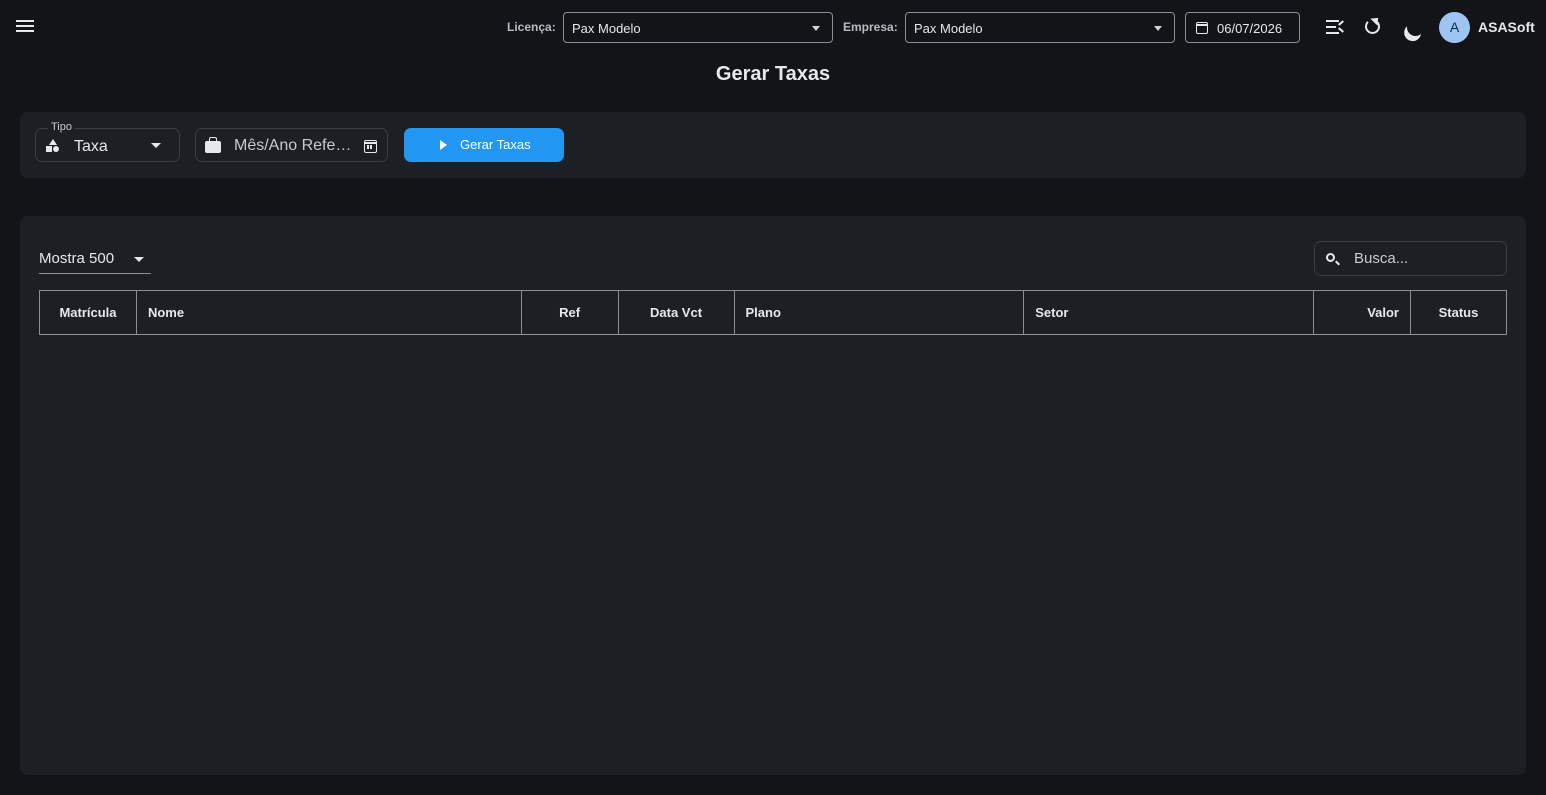 Image resolution: width=1546 pixels, height=795 pixels. I want to click on menu-icon, so click(27, 27).